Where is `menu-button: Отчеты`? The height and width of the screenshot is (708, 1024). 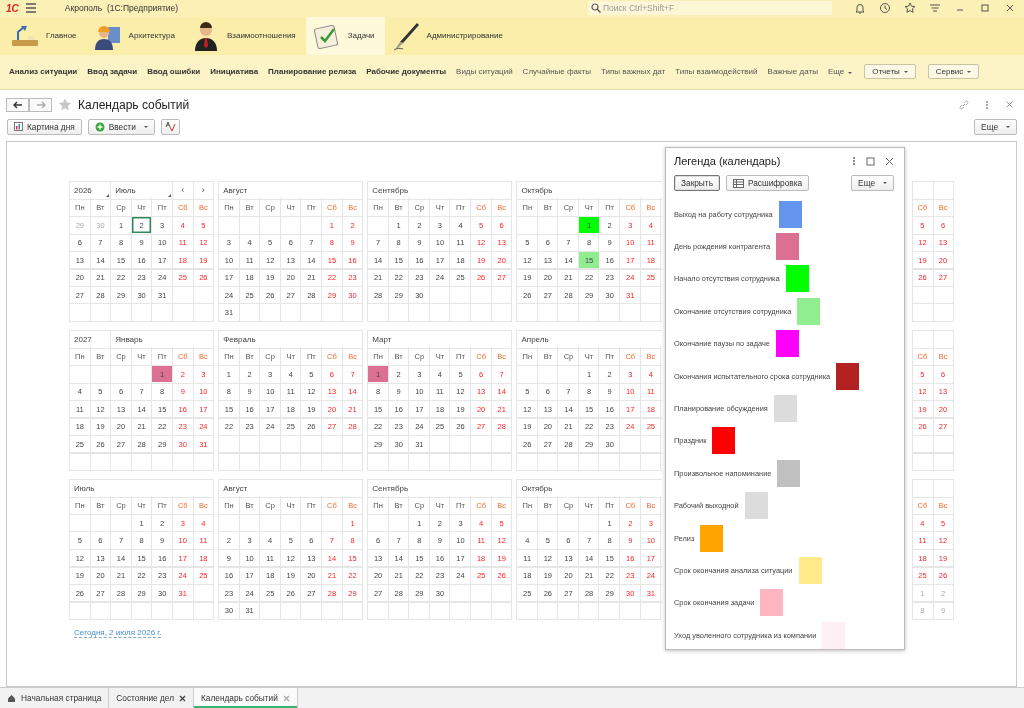
menu-button: Отчеты is located at coordinates (890, 72).